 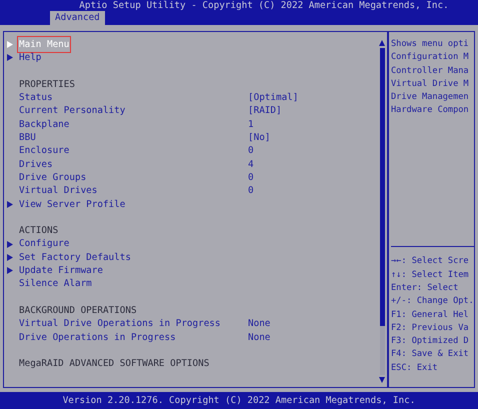 What do you see at coordinates (430, 261) in the screenshot?
I see `key-hint: →←: Select Scre` at bounding box center [430, 261].